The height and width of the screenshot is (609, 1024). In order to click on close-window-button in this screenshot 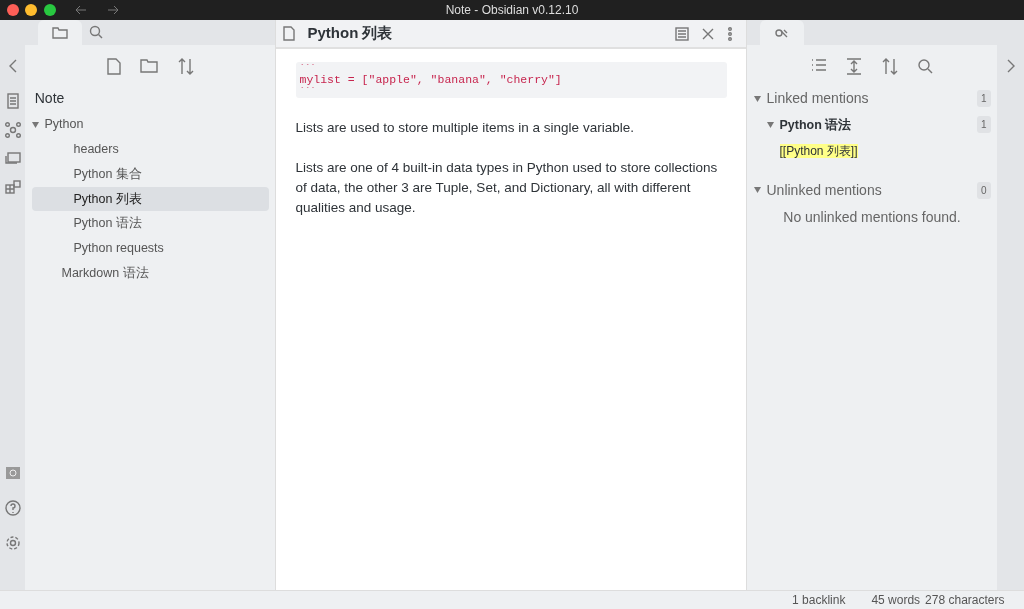, I will do `click(12, 10)`.